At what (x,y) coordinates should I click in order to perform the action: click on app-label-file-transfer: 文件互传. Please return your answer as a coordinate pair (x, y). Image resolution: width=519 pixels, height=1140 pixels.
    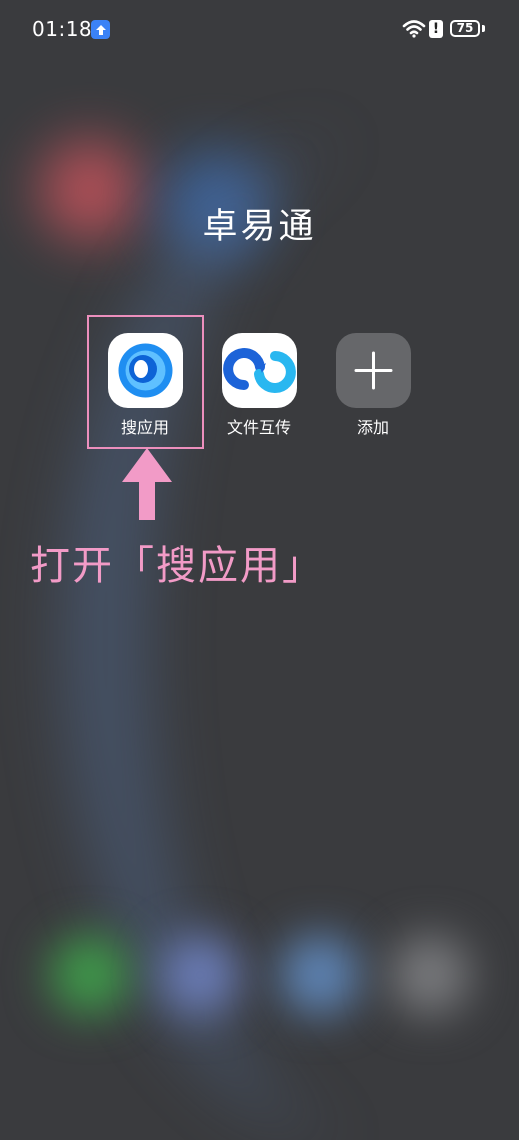
    Looking at the image, I should click on (258, 427).